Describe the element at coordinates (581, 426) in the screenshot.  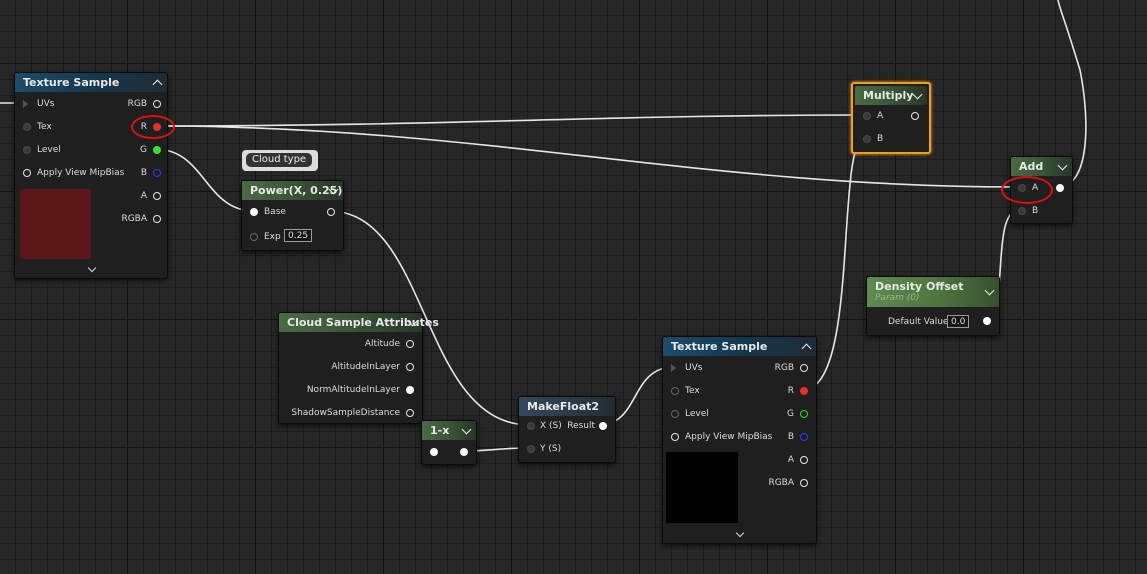
I see `pin-label: Result` at that location.